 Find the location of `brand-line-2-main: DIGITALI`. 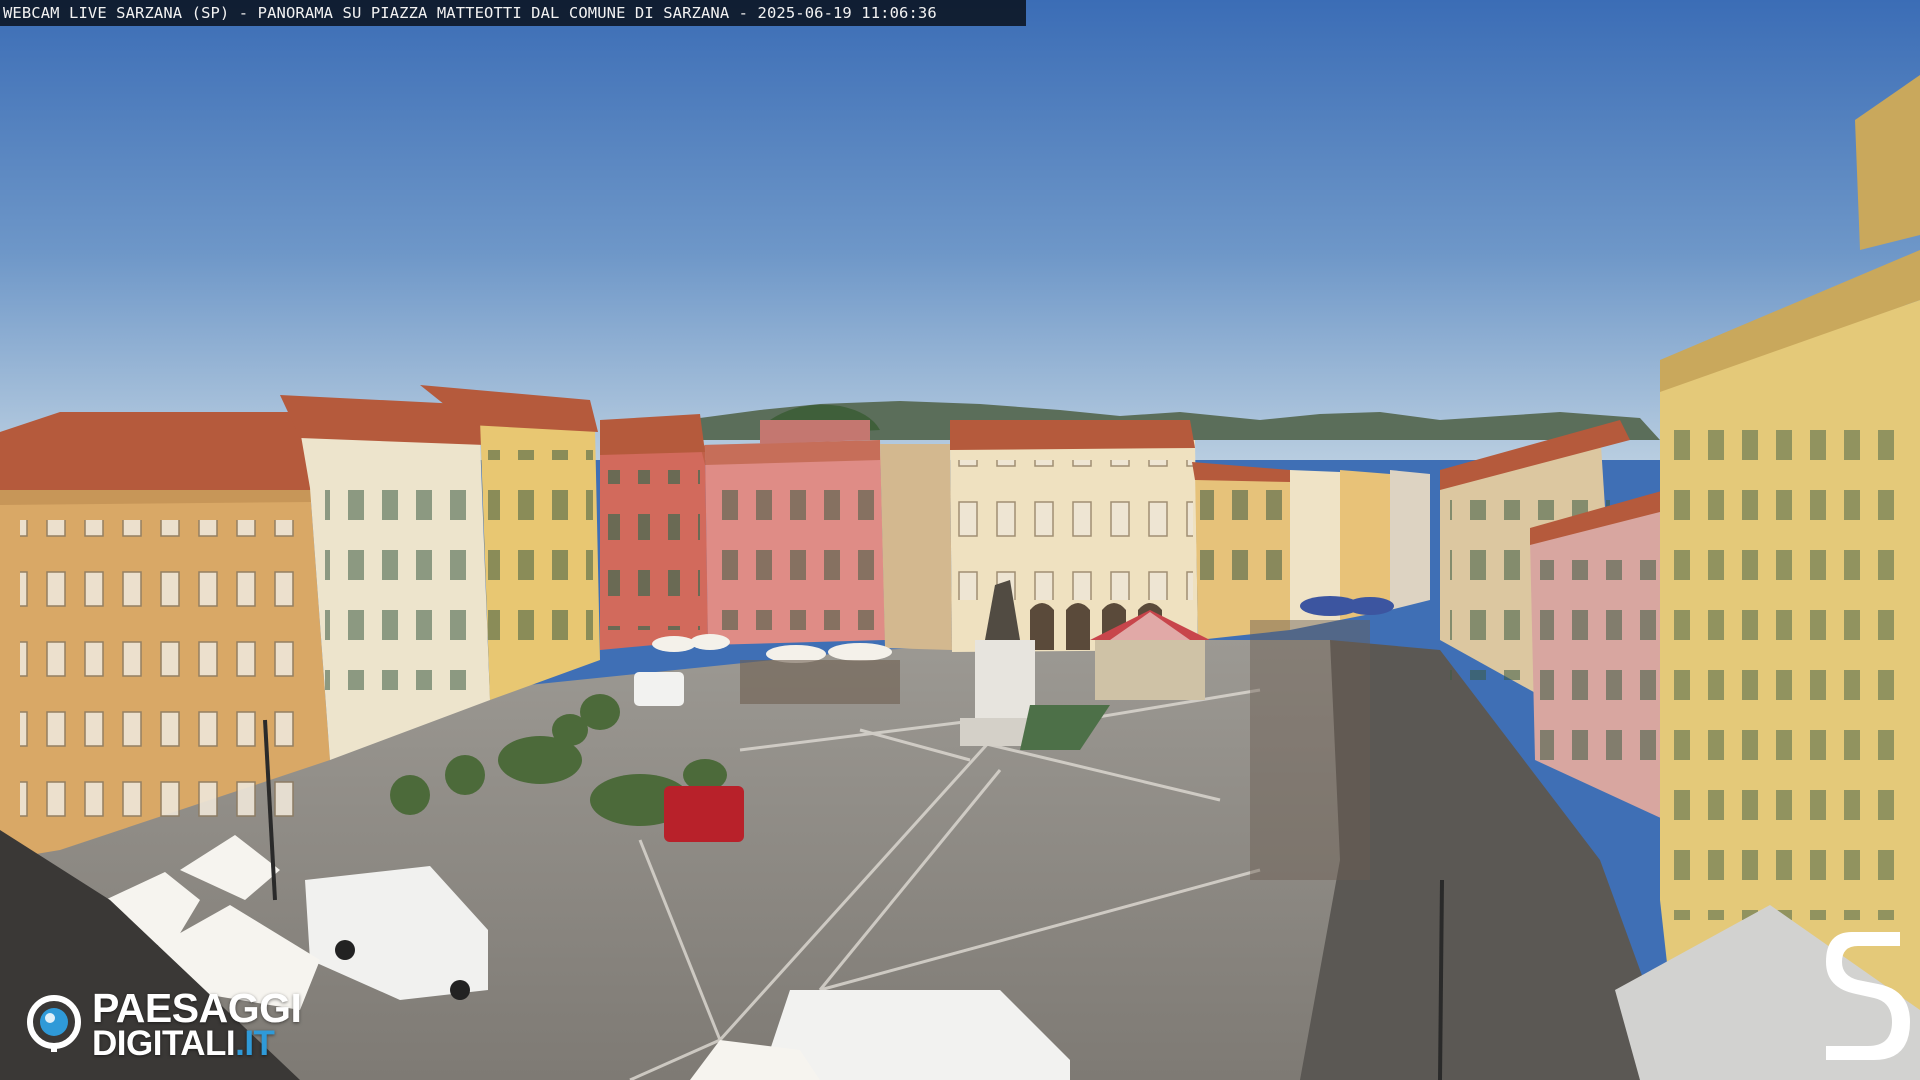

brand-line-2-main: DIGITALI is located at coordinates (164, 1043).